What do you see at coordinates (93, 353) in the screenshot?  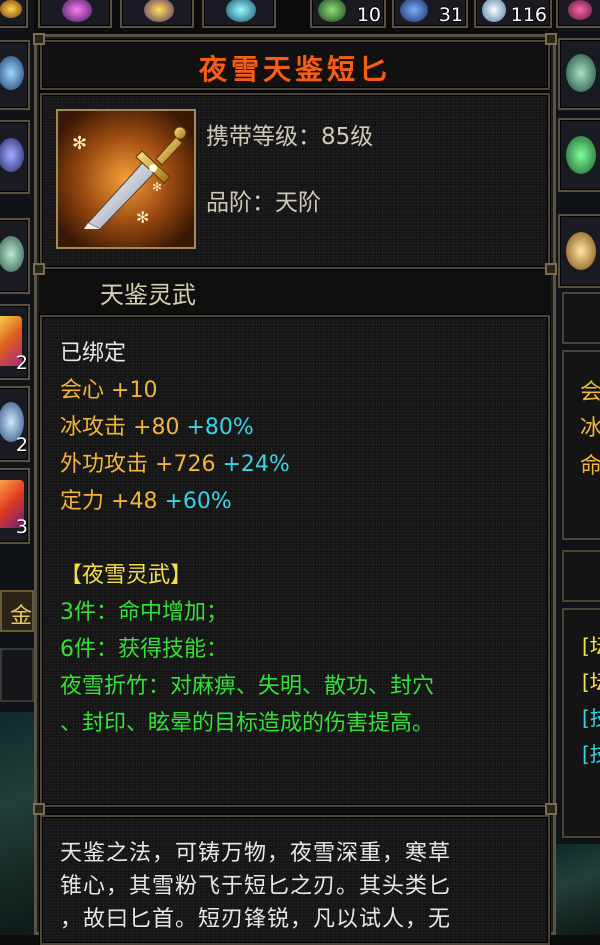 I see `bound-status: 已绑定` at bounding box center [93, 353].